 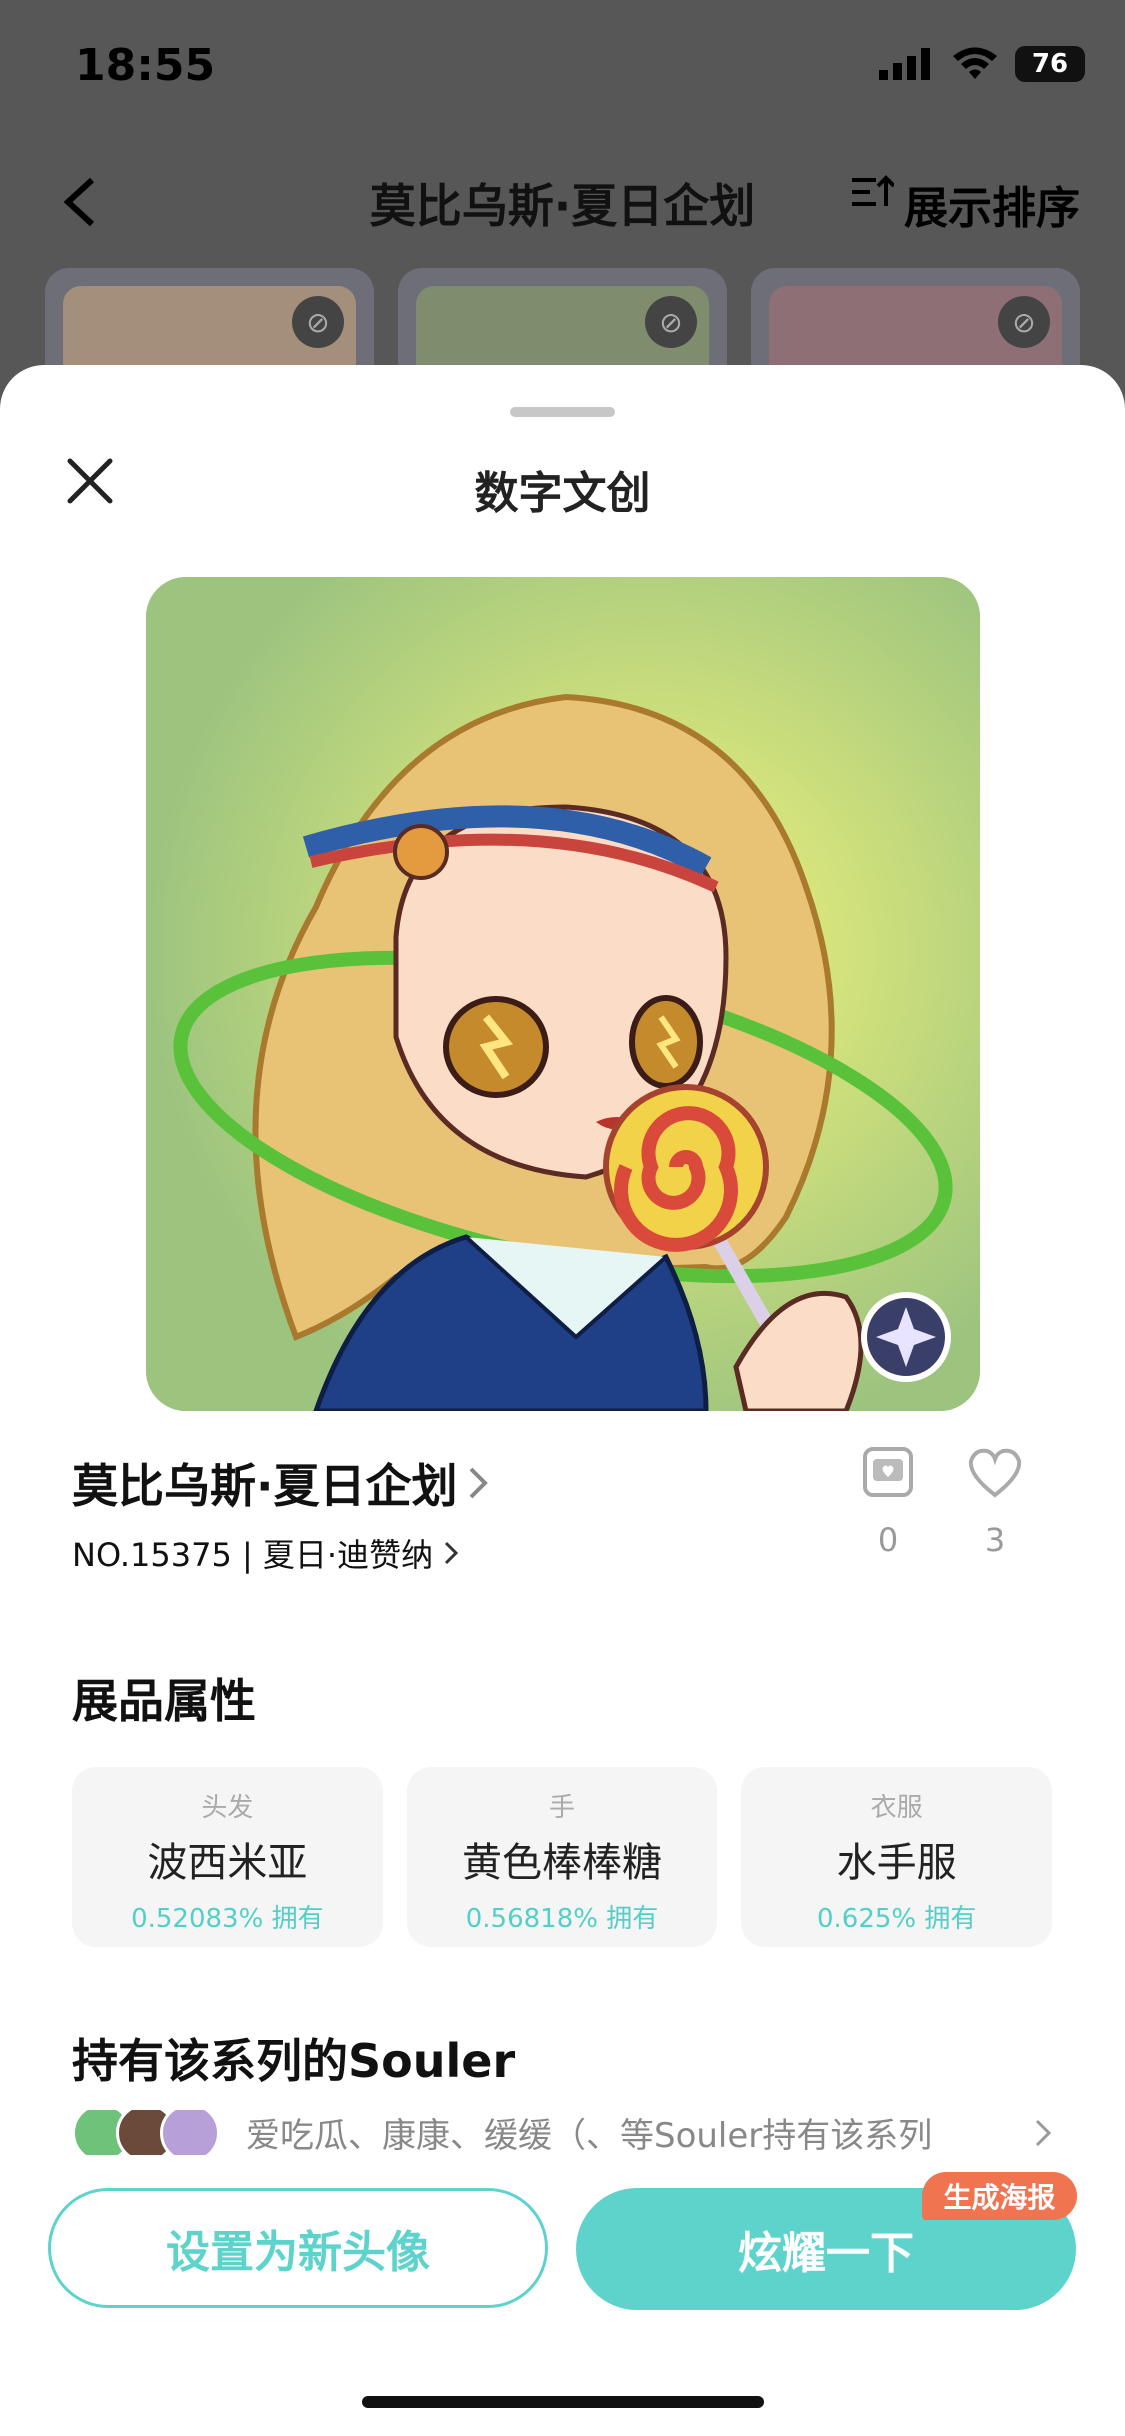 I want to click on item-title-link: 莫比乌斯·夏日企划, so click(x=280, y=1483).